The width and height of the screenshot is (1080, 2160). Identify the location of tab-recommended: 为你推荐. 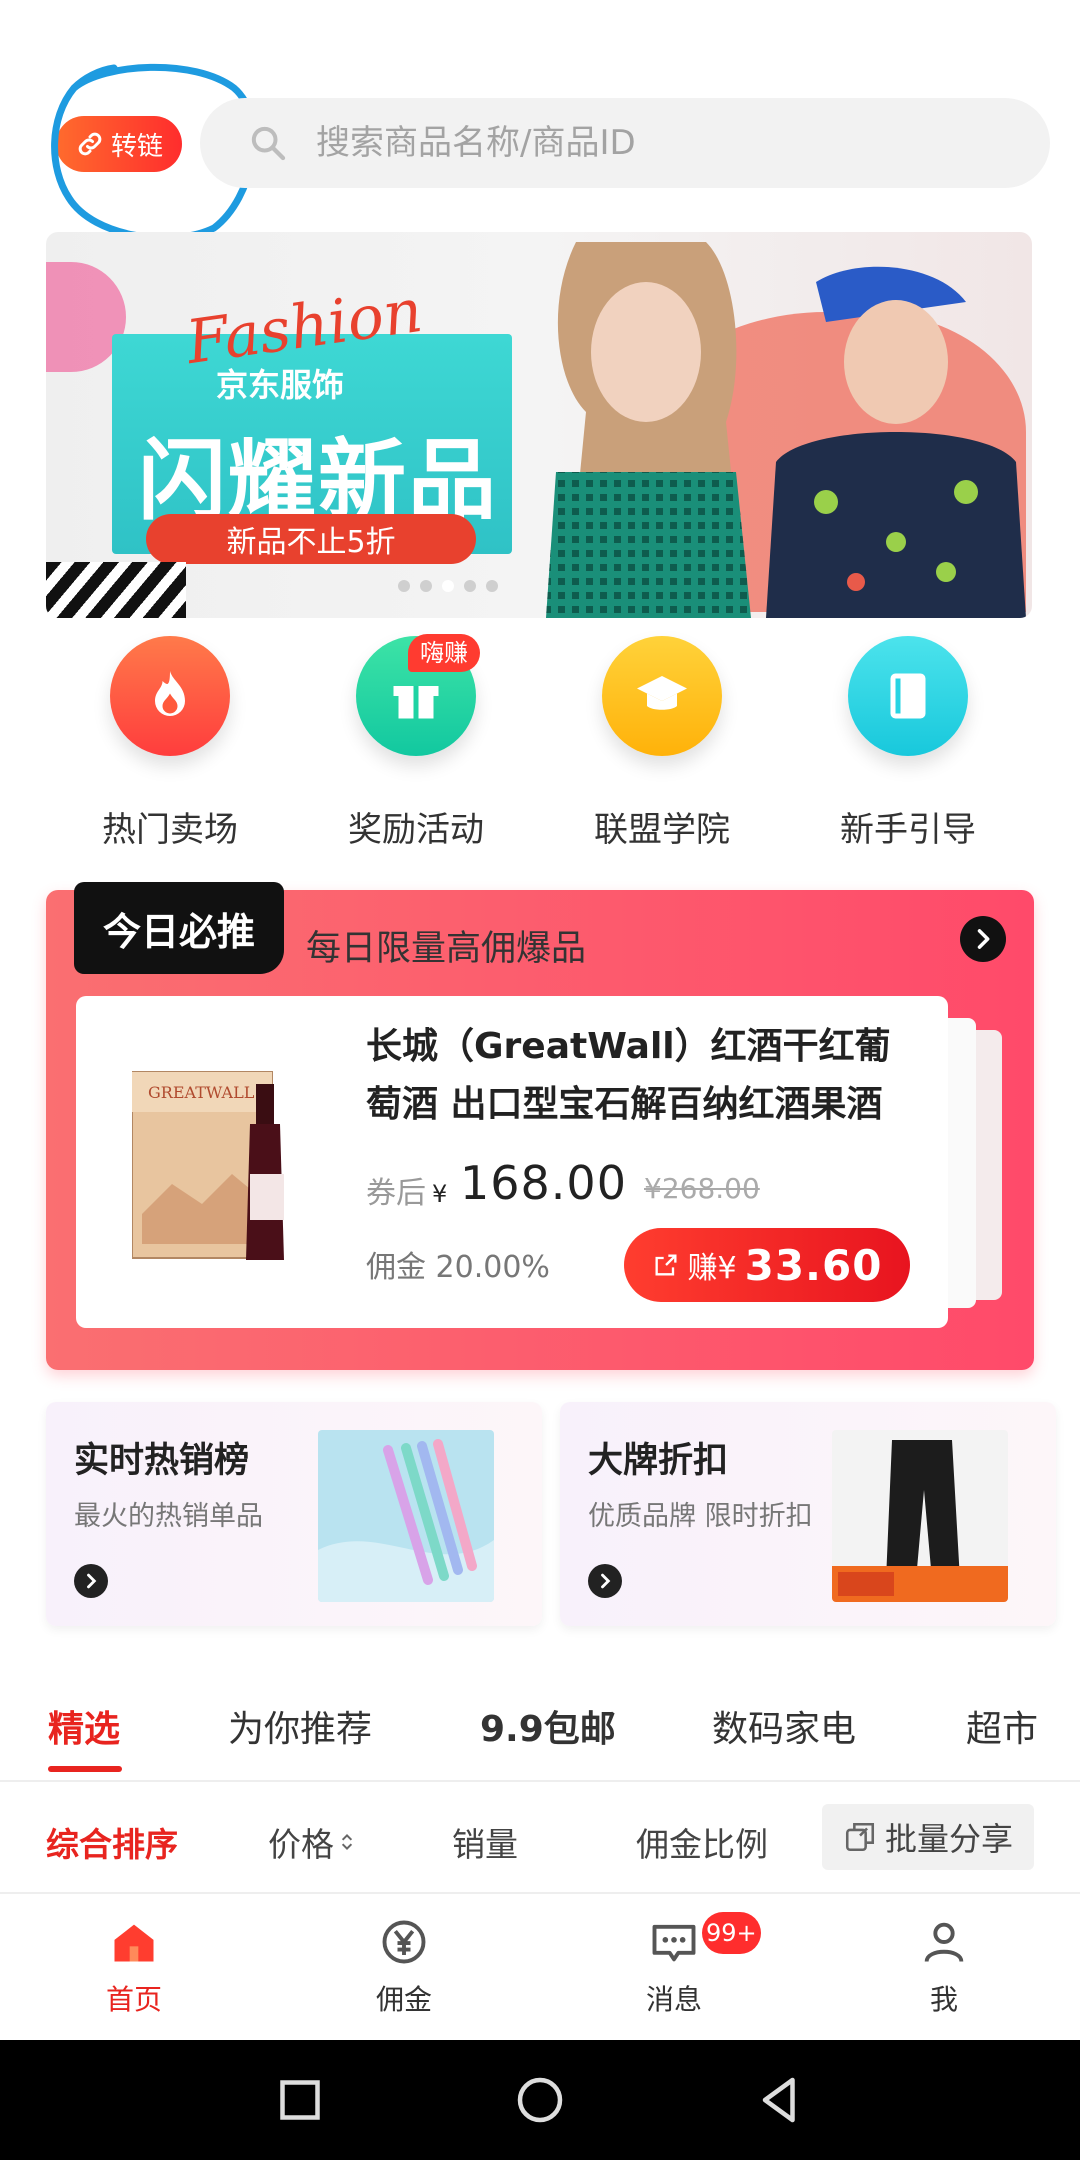
(300, 1726).